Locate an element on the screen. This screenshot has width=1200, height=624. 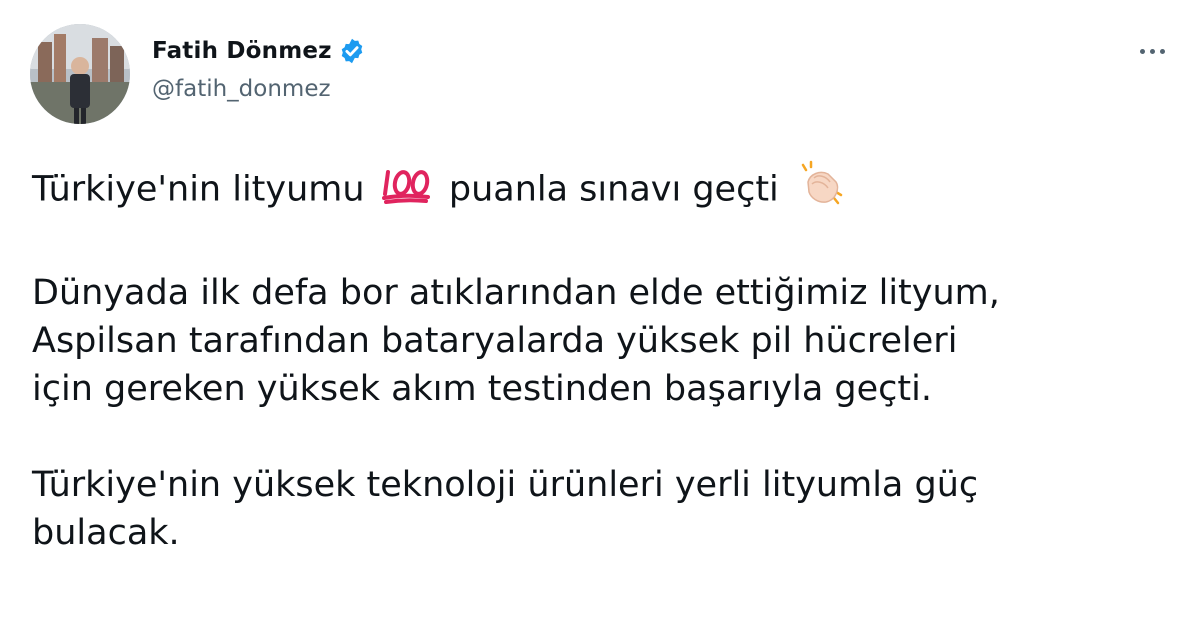
author-name-row: Fatih Dönmez is located at coordinates (259, 51).